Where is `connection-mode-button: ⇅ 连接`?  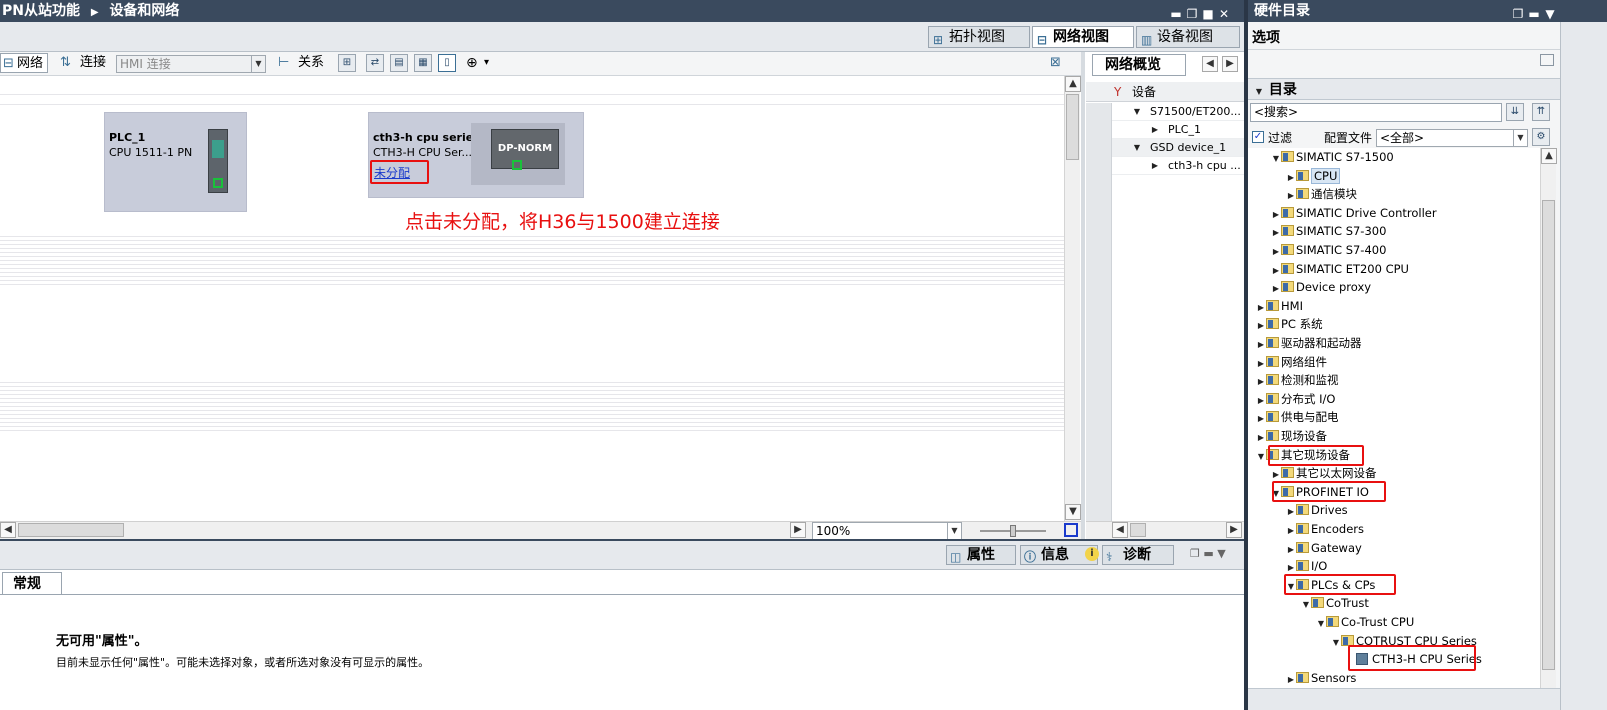
connection-mode-button: ⇅ 连接 is located at coordinates (82, 63).